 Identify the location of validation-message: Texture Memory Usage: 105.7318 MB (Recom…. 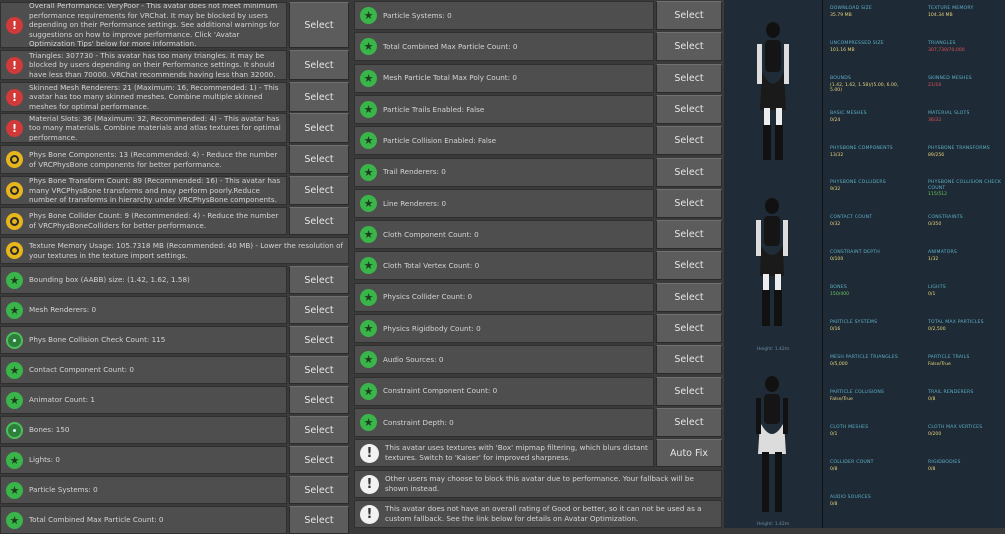
(174, 250).